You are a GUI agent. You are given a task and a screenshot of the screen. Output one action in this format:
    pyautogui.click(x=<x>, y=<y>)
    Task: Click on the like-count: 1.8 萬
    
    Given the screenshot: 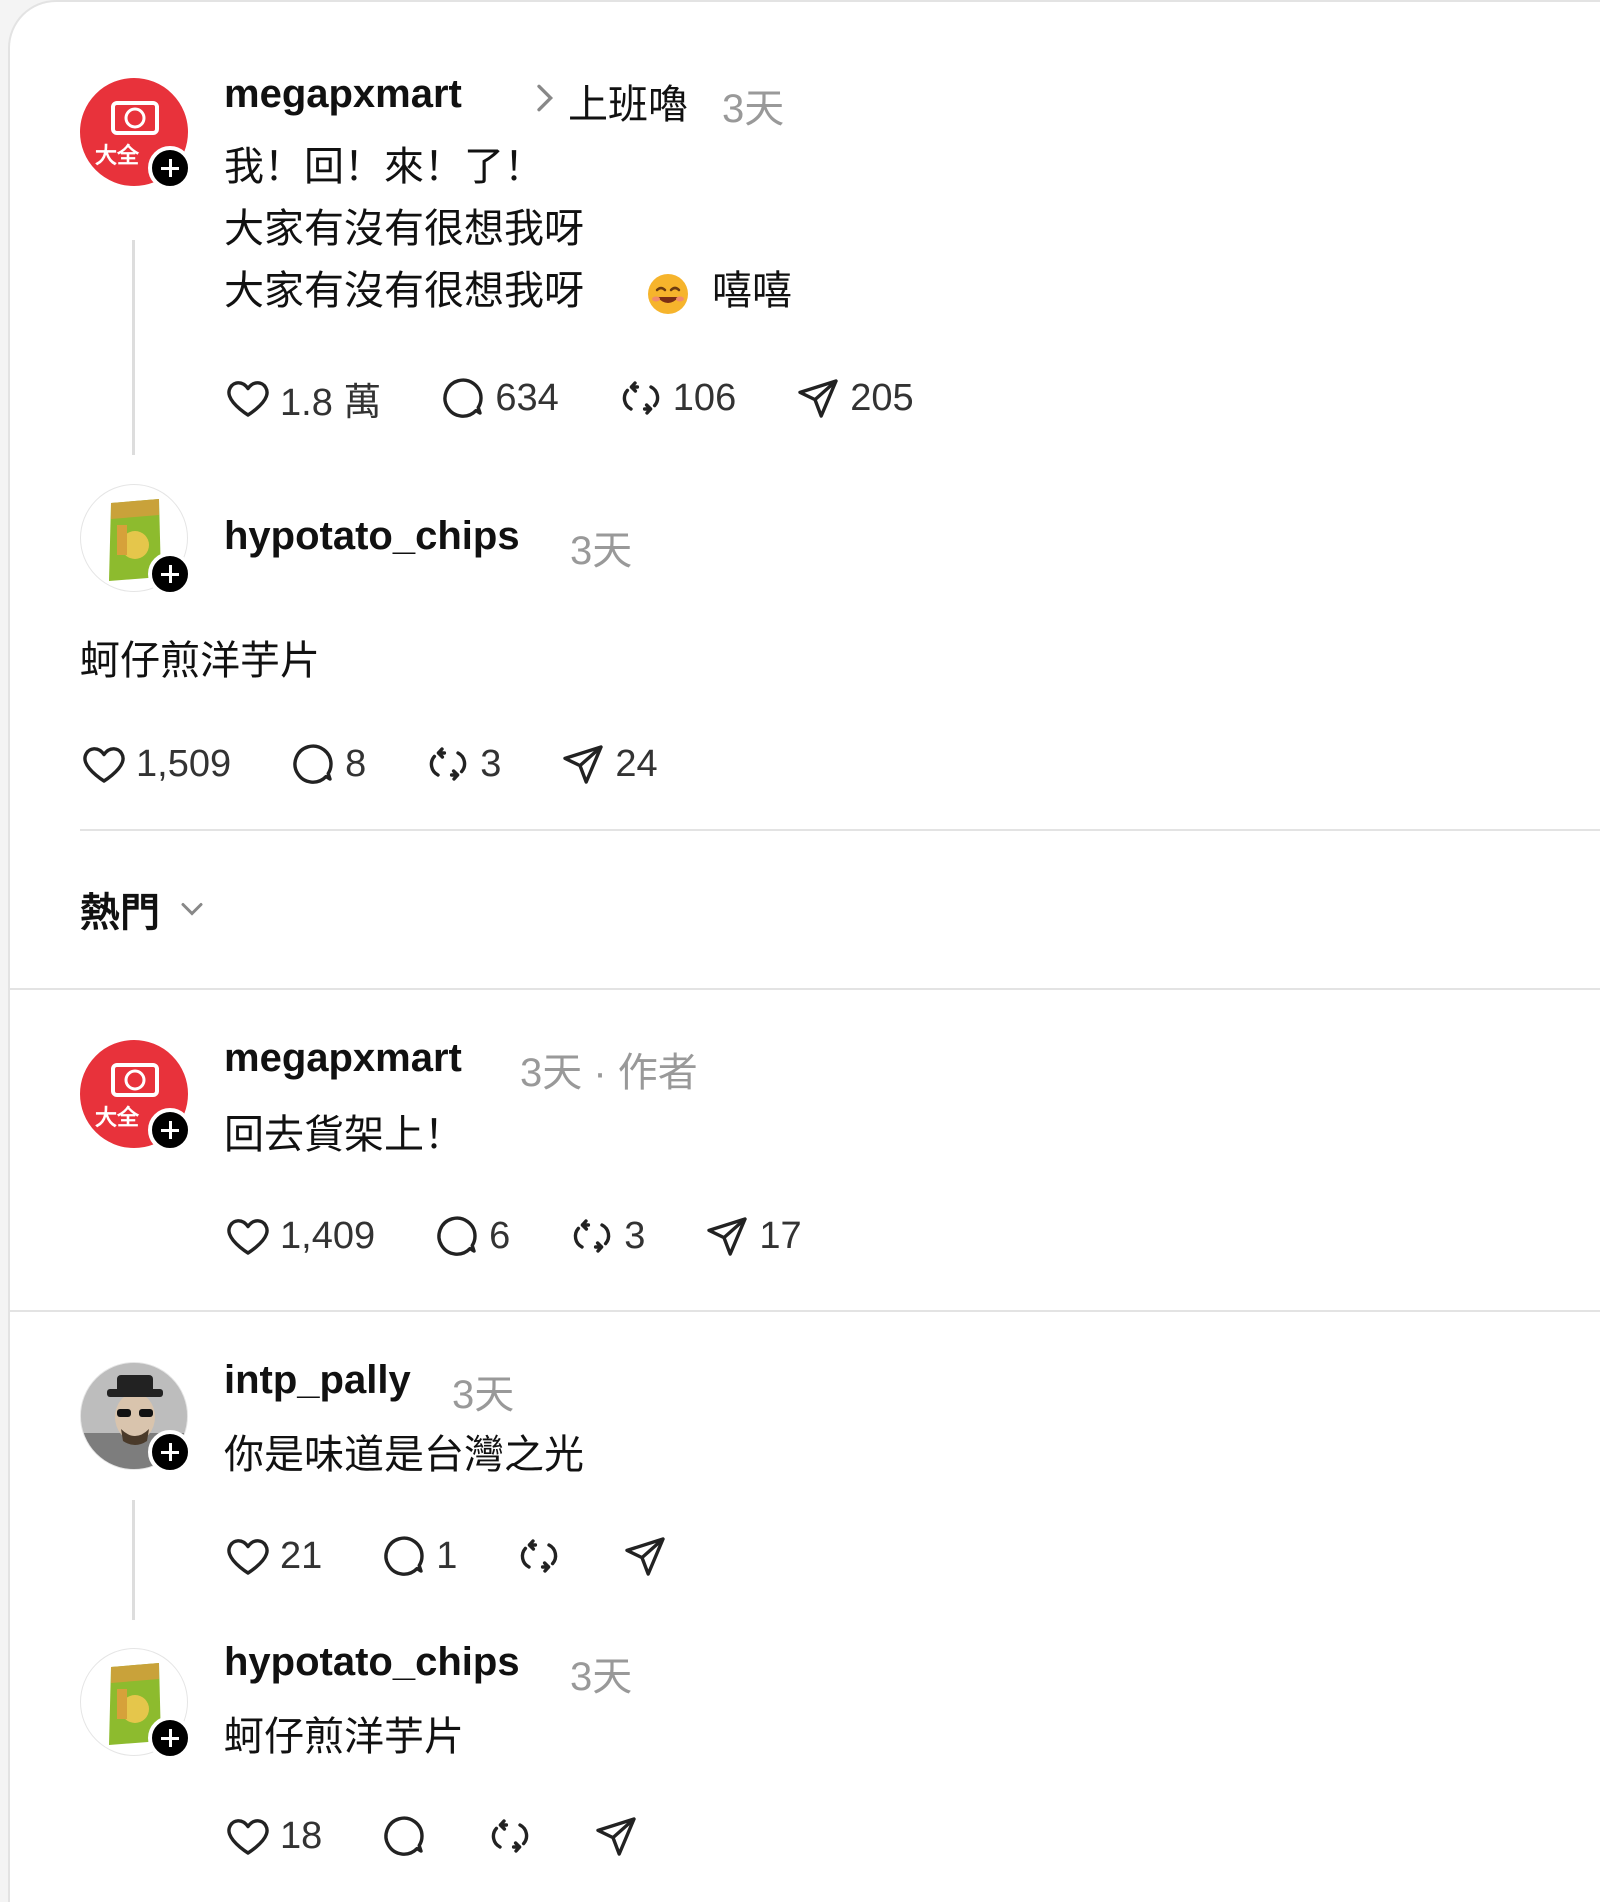 What is the action you would take?
    pyautogui.click(x=331, y=402)
    